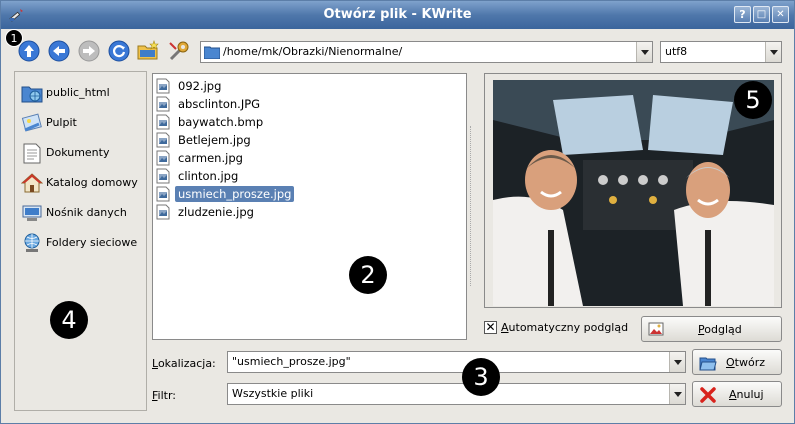 The width and height of the screenshot is (795, 424). What do you see at coordinates (184, 363) in the screenshot?
I see `location-label: Lokalizacja:` at bounding box center [184, 363].